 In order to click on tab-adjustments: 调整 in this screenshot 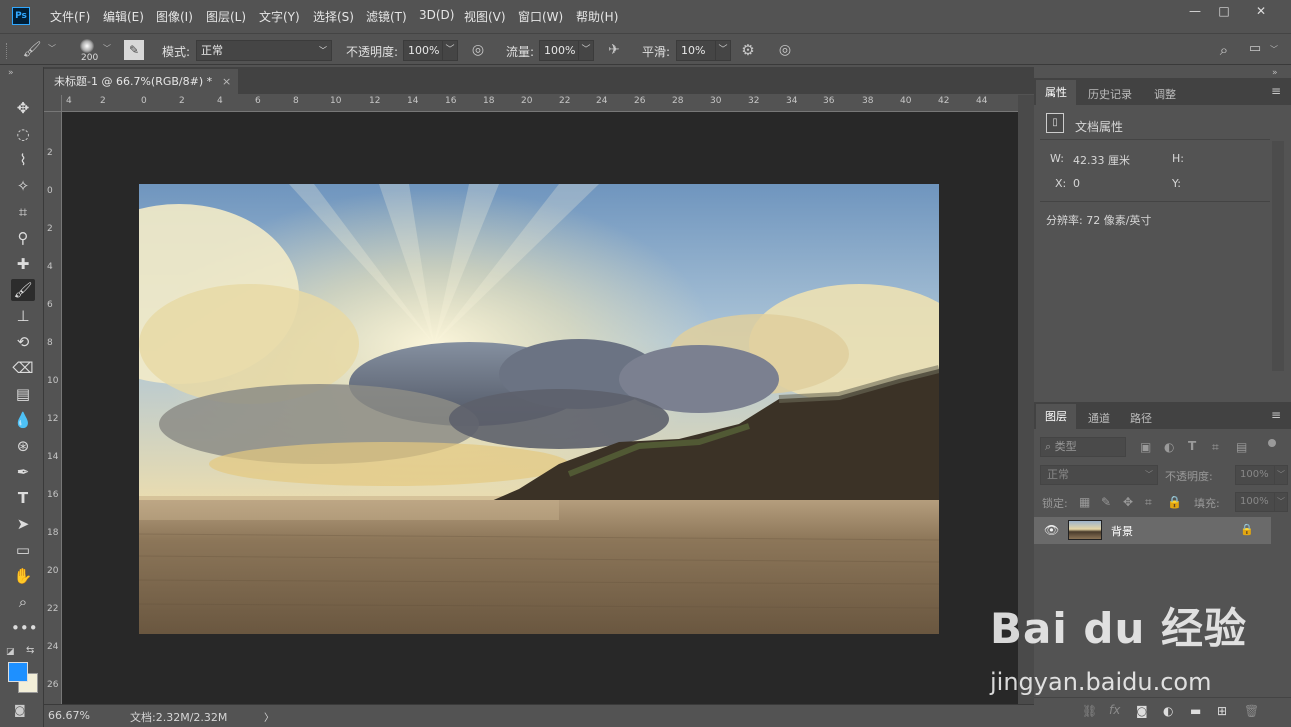, I will do `click(1165, 94)`.